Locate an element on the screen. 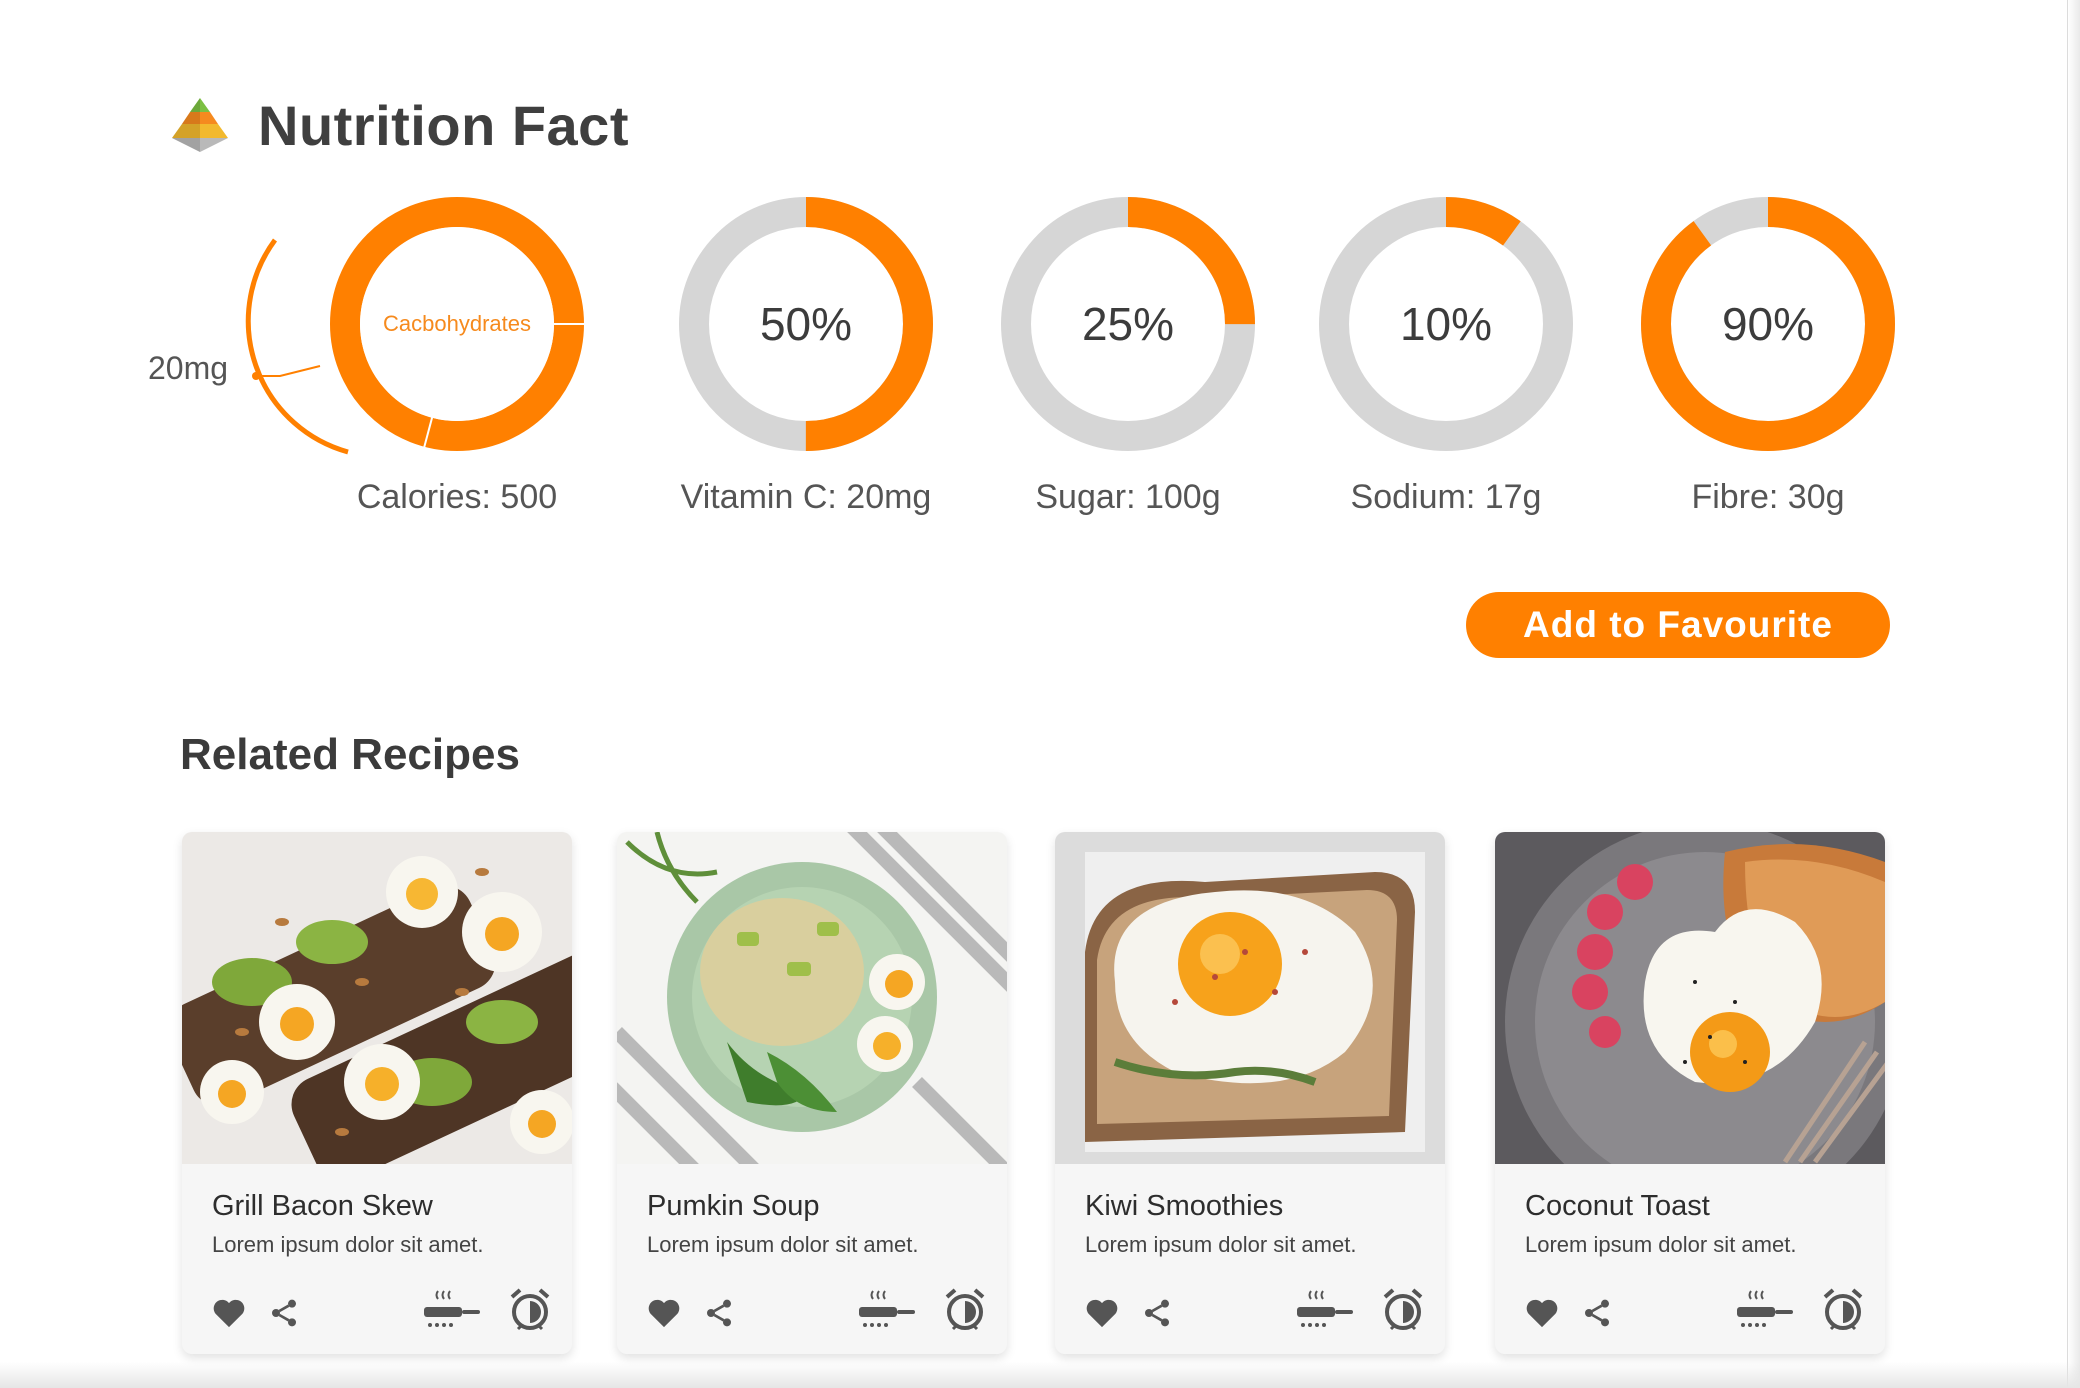 This screenshot has height=1388, width=2080. recipe-card: Pumkin Soup Lorem ipsum dolor sit amet. is located at coordinates (812, 1093).